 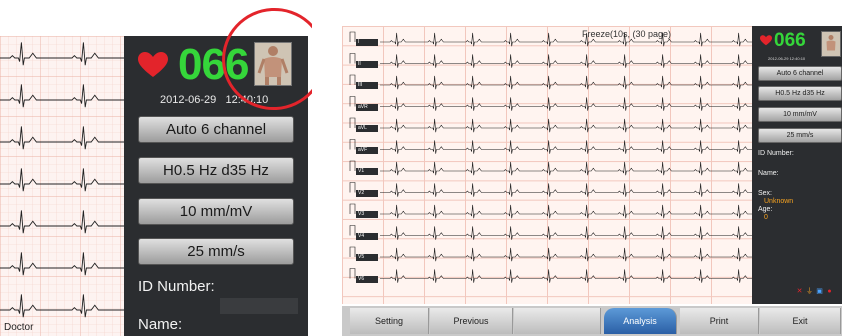 What do you see at coordinates (367, 236) in the screenshot?
I see `lead-label: V4` at bounding box center [367, 236].